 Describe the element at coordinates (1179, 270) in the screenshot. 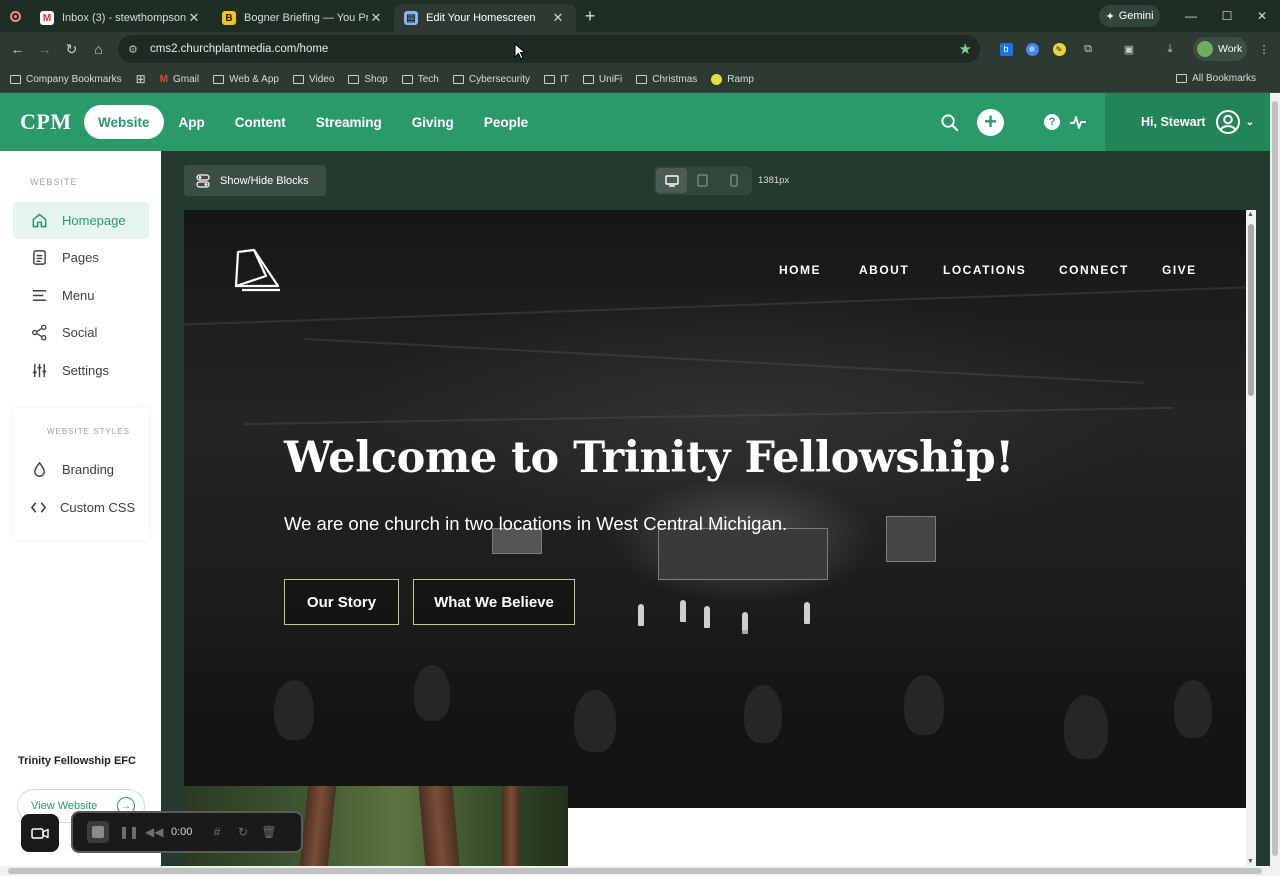

I see `site-nav-give: GIVE` at that location.